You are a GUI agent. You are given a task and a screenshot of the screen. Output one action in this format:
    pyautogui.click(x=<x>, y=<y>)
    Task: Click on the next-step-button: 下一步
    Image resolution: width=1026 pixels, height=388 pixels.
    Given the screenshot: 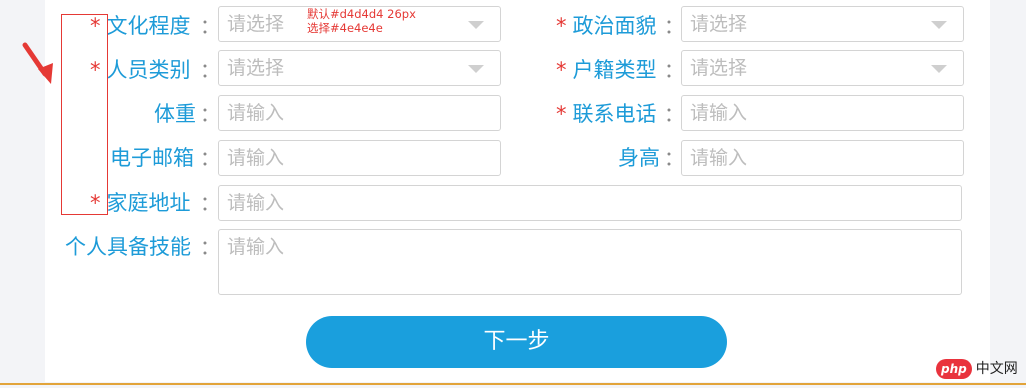 What is the action you would take?
    pyautogui.click(x=516, y=342)
    